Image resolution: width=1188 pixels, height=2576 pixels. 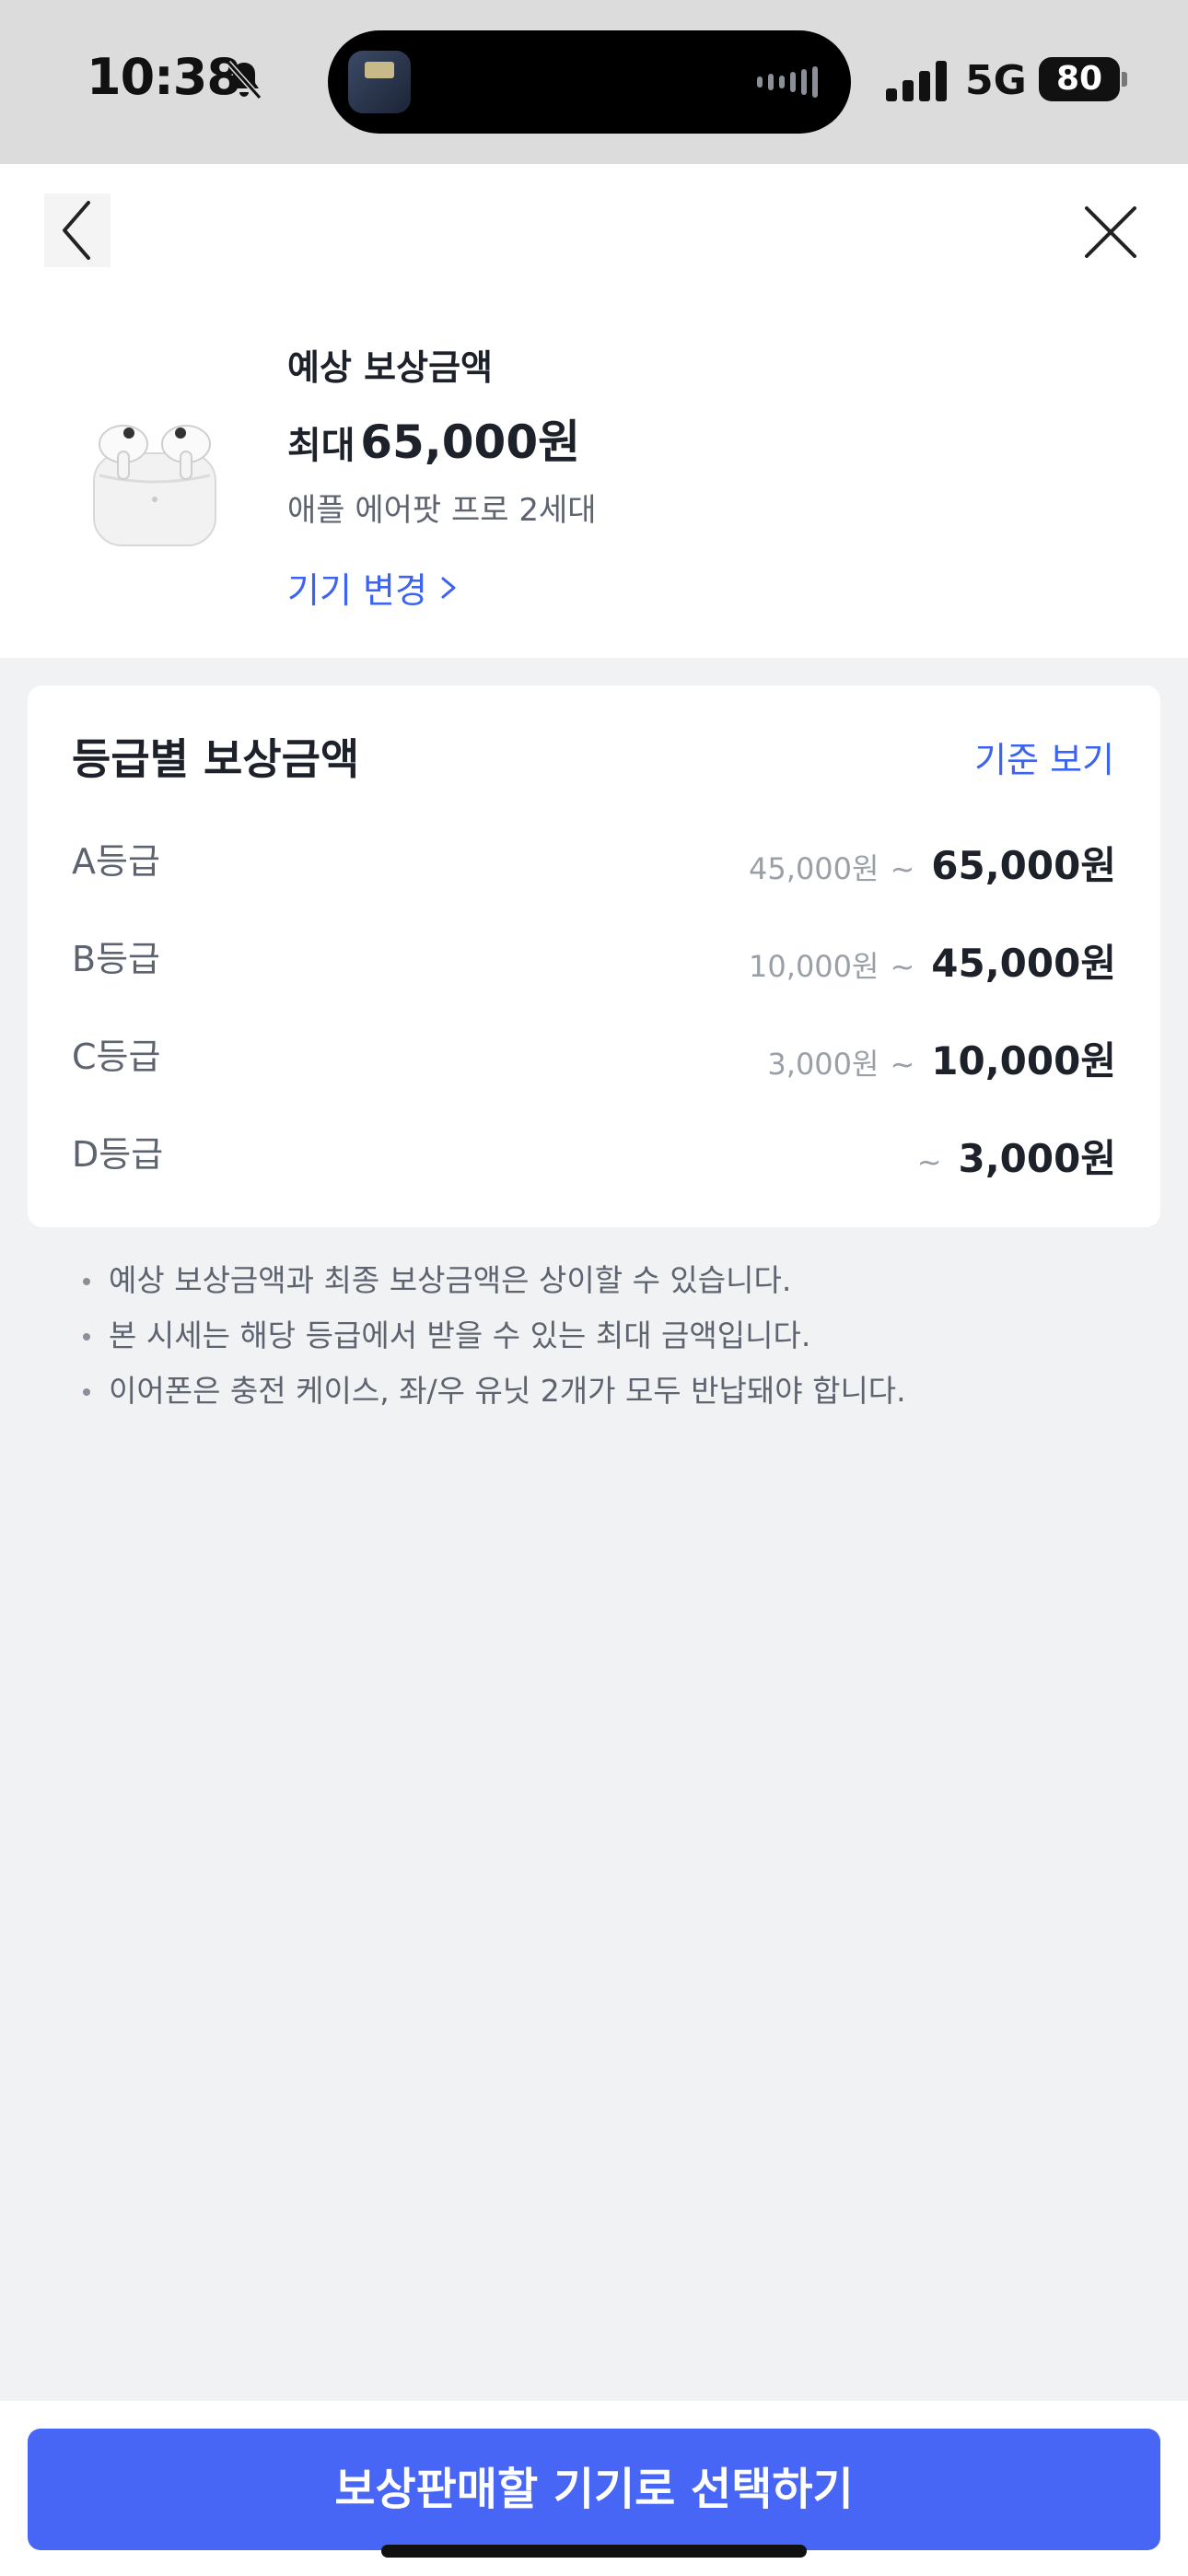 What do you see at coordinates (1023, 964) in the screenshot?
I see `grade-max: 45,000원` at bounding box center [1023, 964].